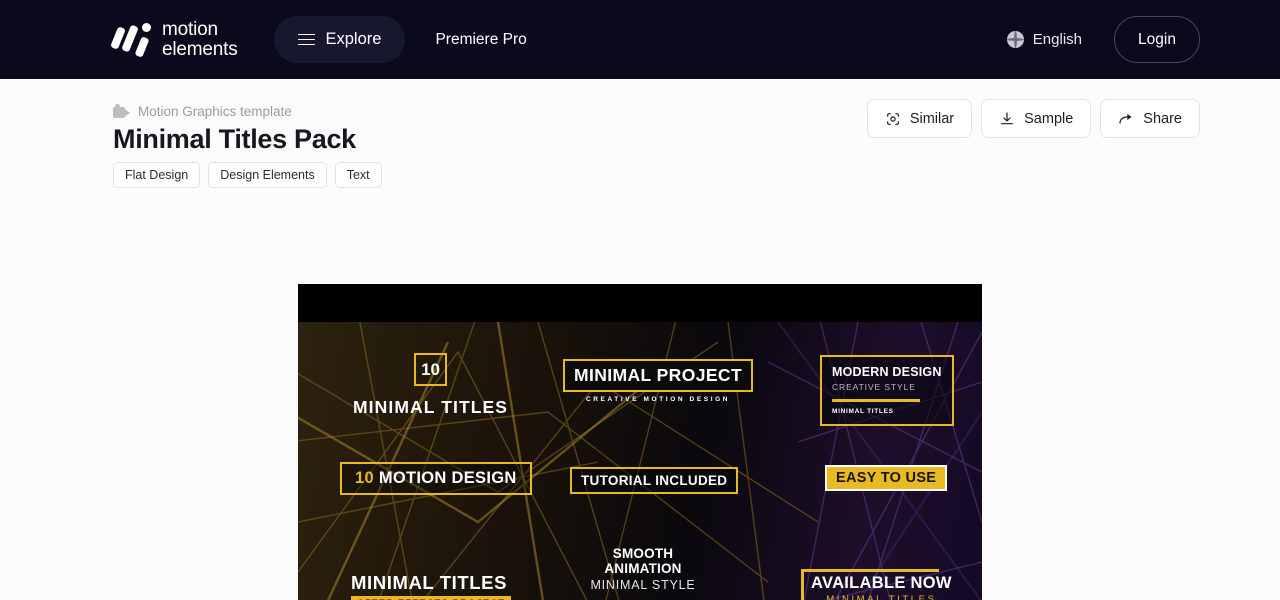 Image resolution: width=1280 pixels, height=600 pixels. I want to click on motion-design-label: MOTION DESIGN, so click(447, 478).